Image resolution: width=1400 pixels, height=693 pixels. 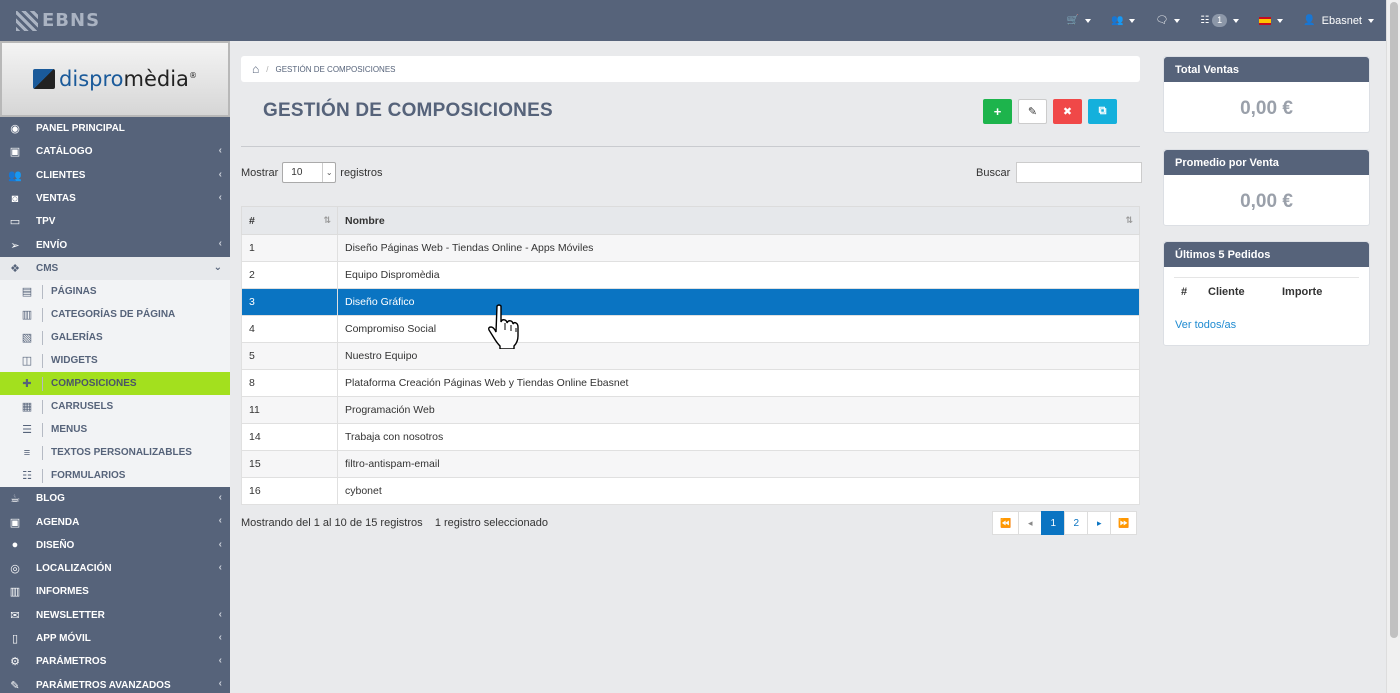 I want to click on sidebar-item-panel-principal: ◉ PANEL PRINCIPAL, so click(x=115, y=128).